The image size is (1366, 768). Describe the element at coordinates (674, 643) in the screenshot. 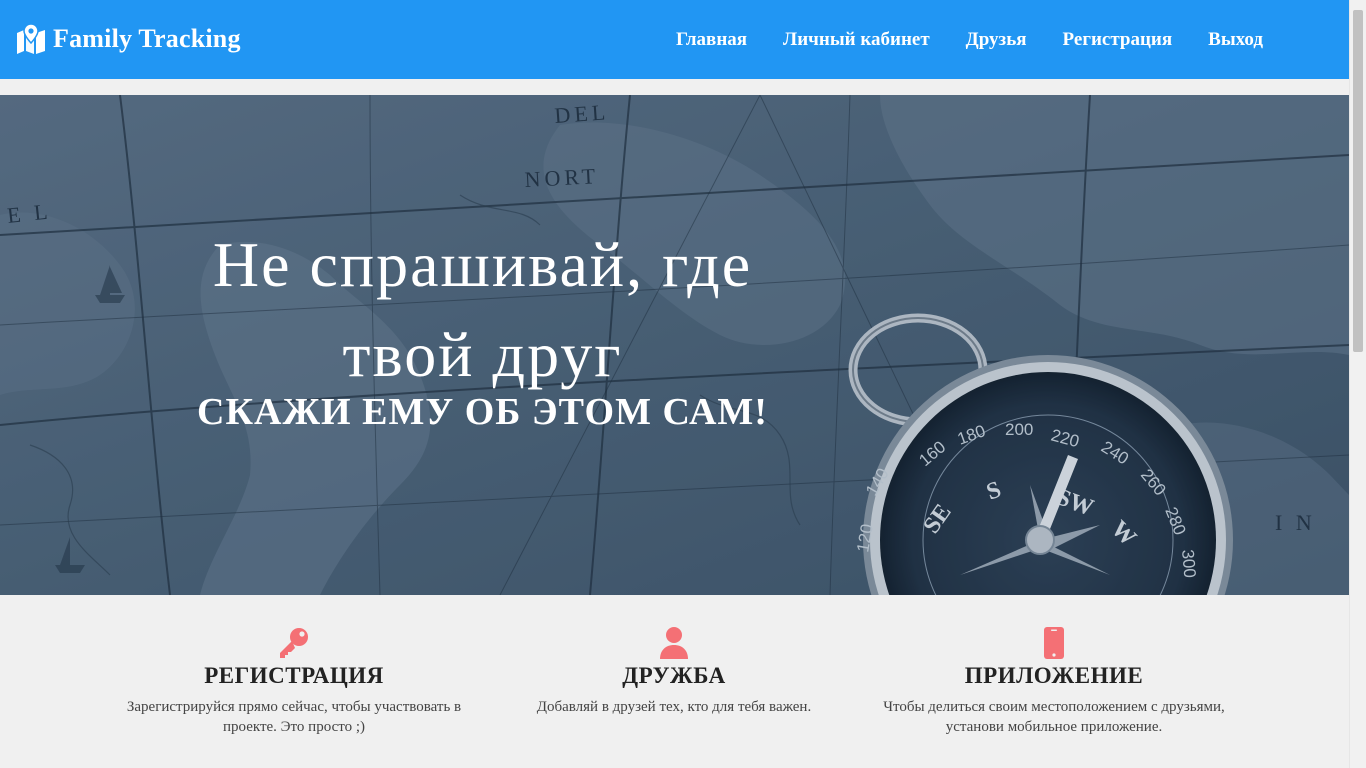

I see `user-icon` at that location.